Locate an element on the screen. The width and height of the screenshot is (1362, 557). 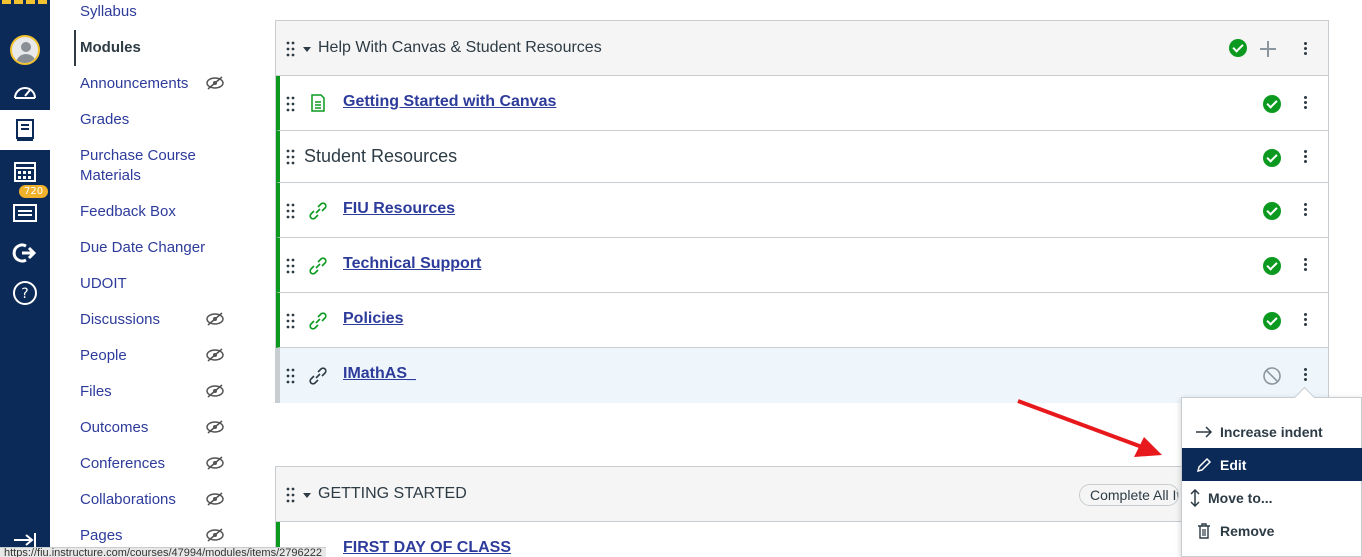
module-item-row: FIU Resources is located at coordinates (802, 210).